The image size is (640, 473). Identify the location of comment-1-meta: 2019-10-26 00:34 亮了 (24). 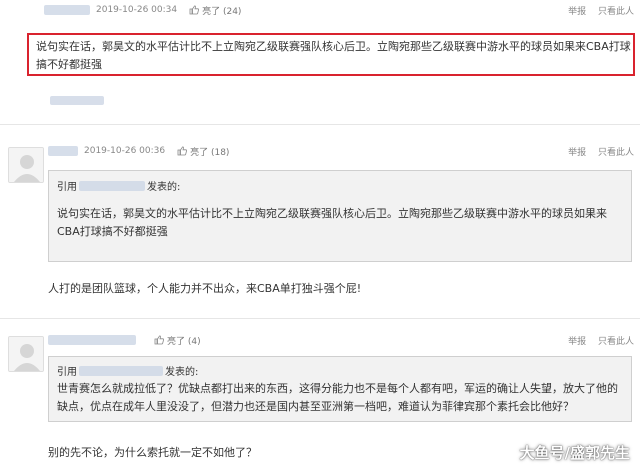
(142, 10).